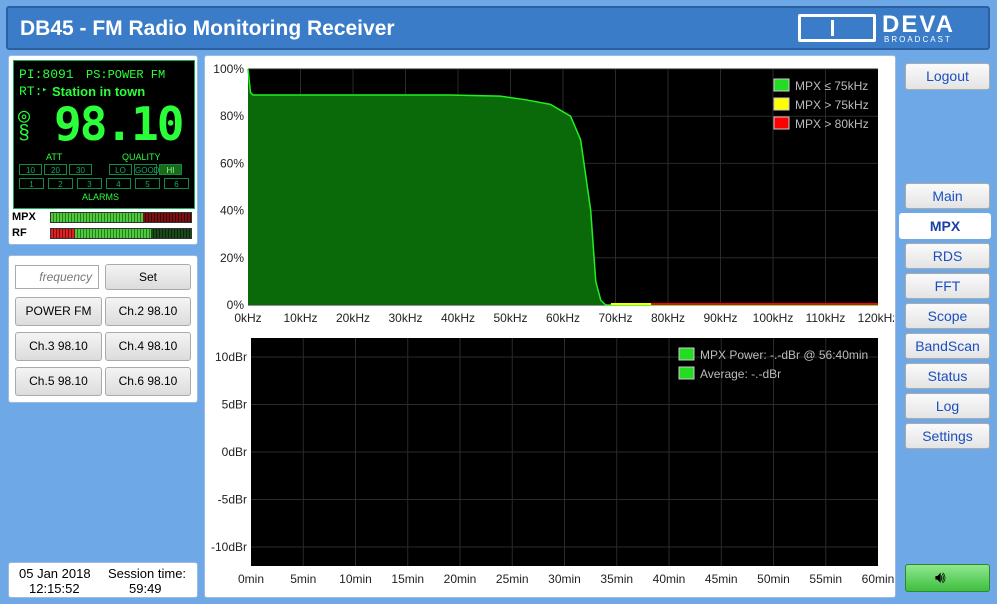  What do you see at coordinates (121, 233) in the screenshot?
I see `rf-level-meter` at bounding box center [121, 233].